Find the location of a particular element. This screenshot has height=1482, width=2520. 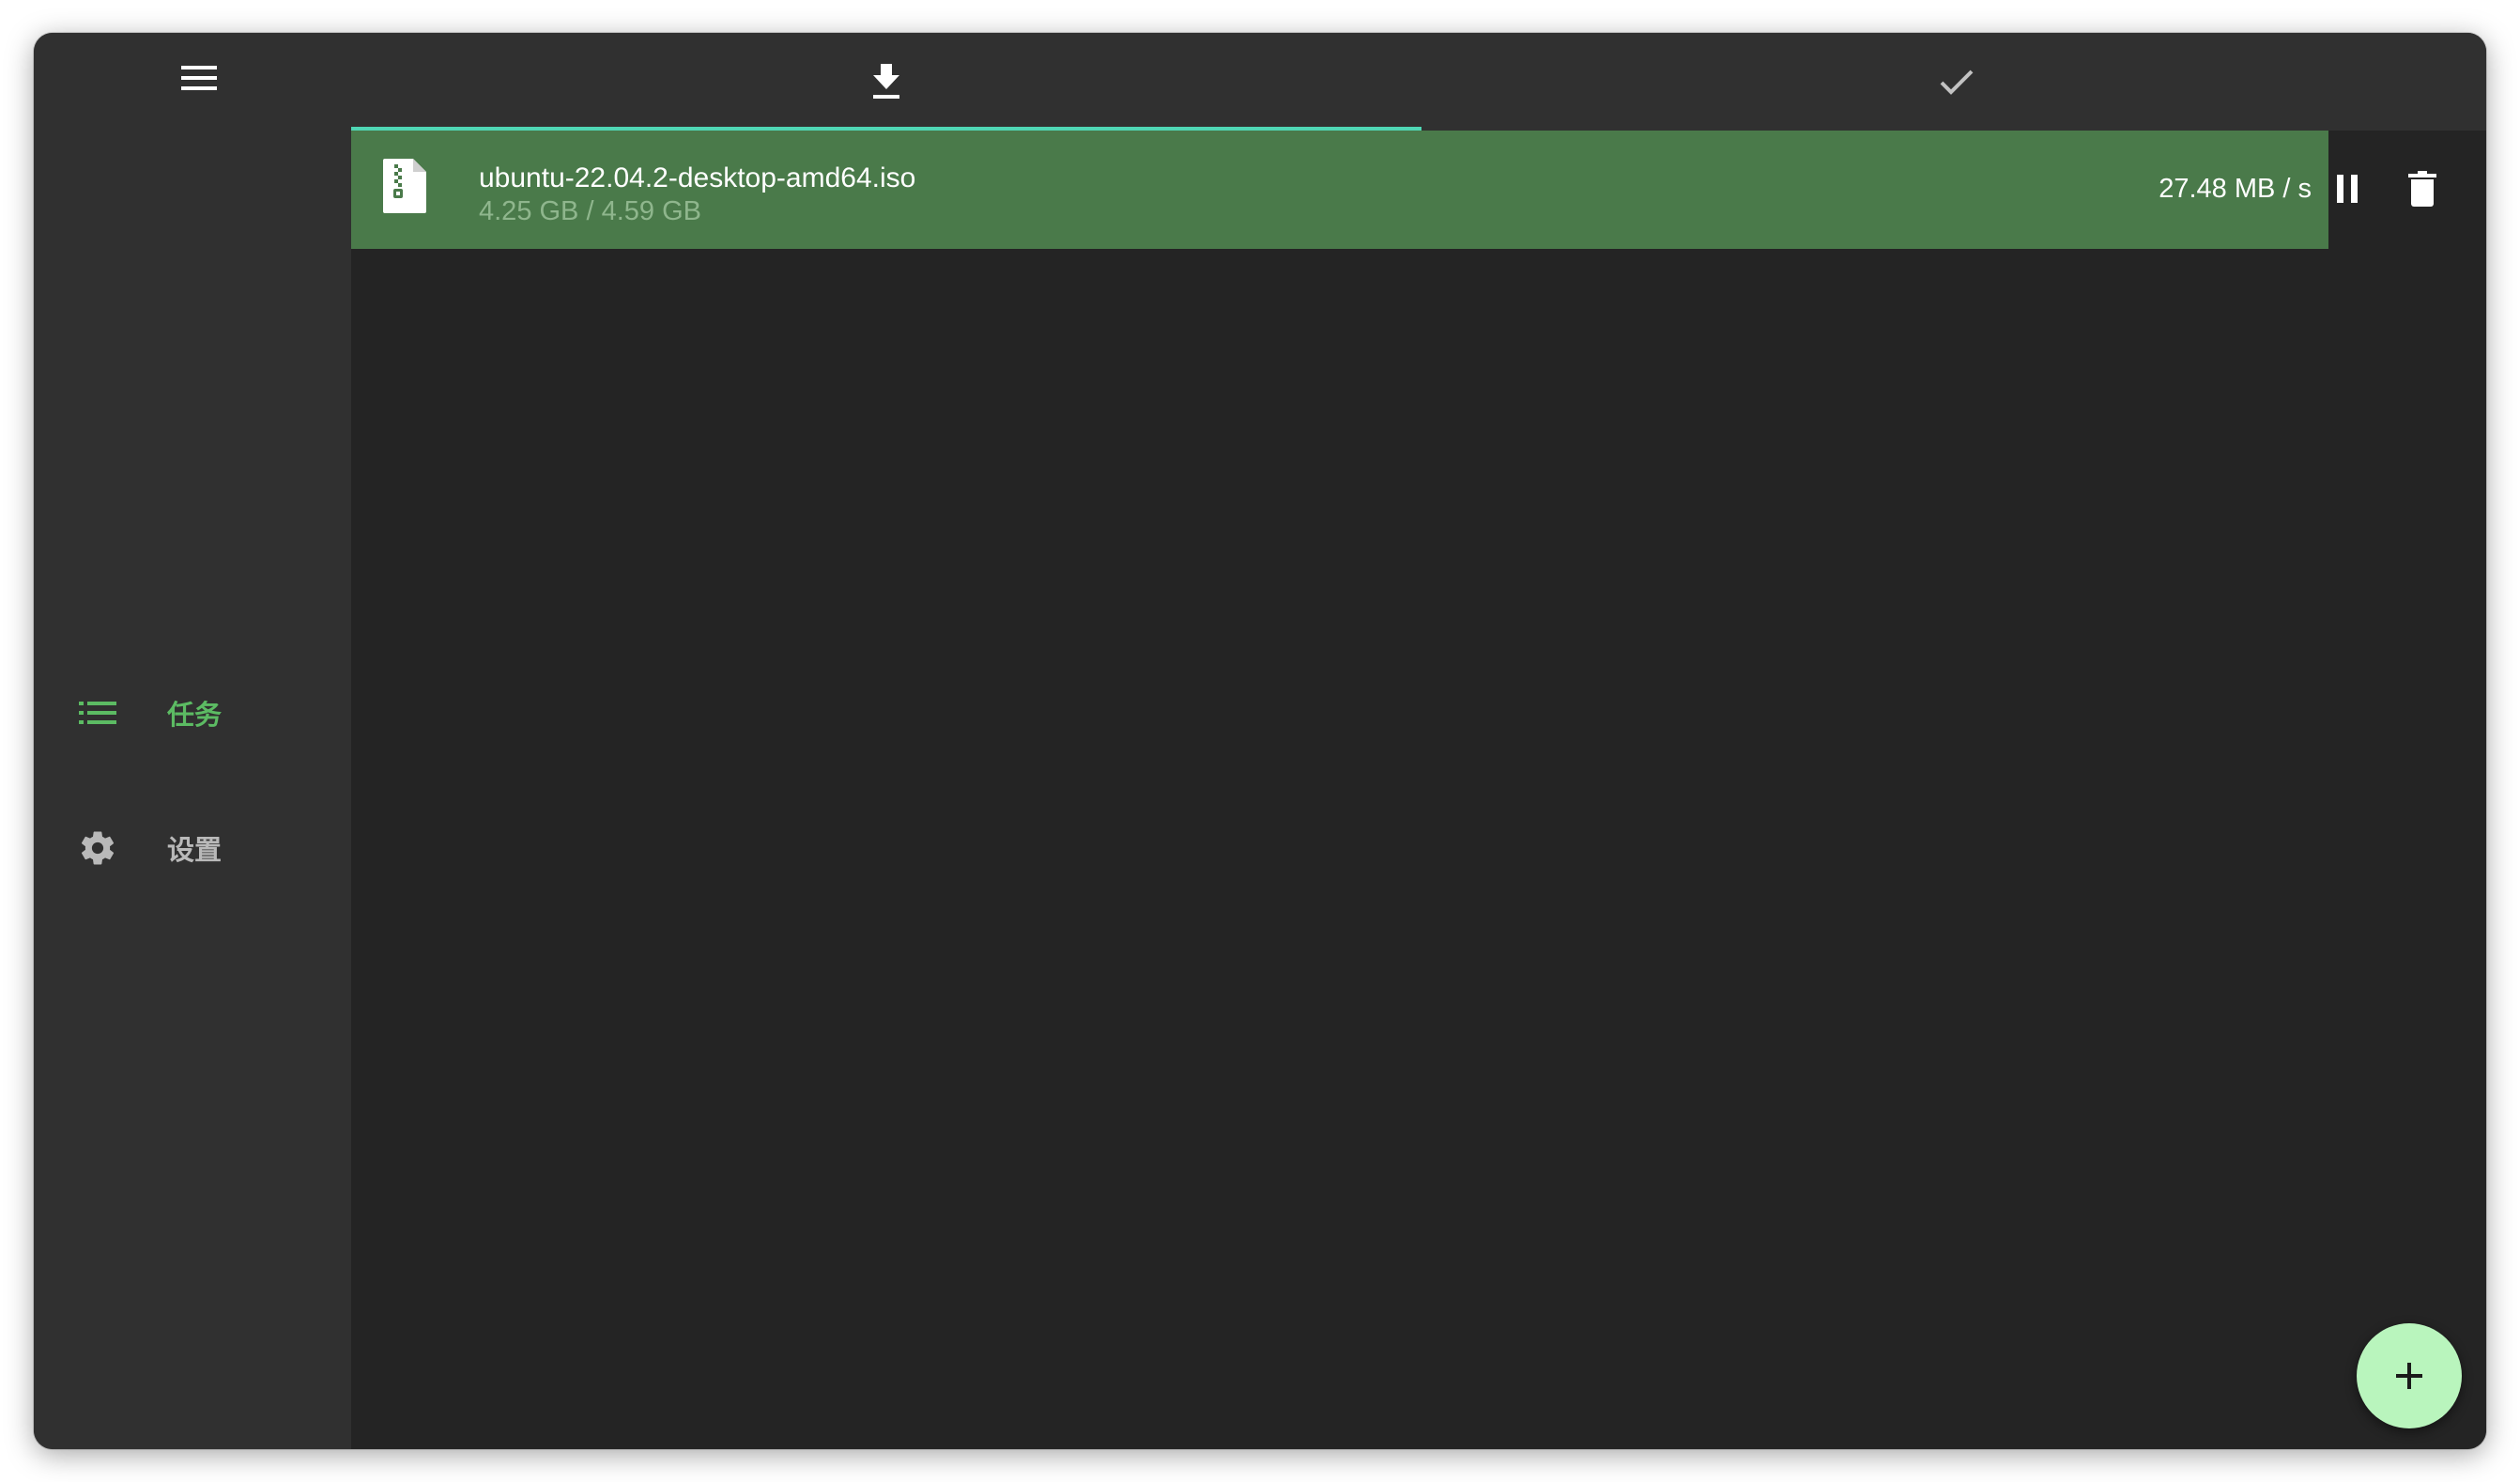

sidebar-item-settings: 设置 is located at coordinates (192, 848).